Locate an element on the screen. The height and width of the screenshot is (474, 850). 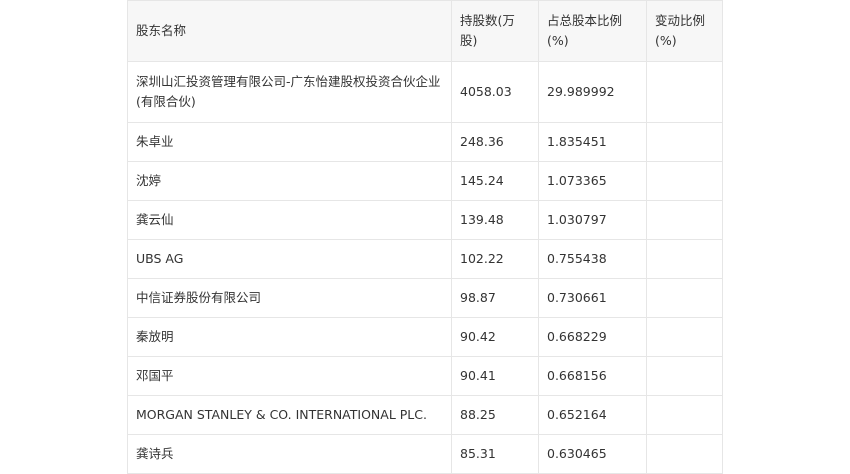
header-shareholder-name: 股东名称 is located at coordinates (289, 31).